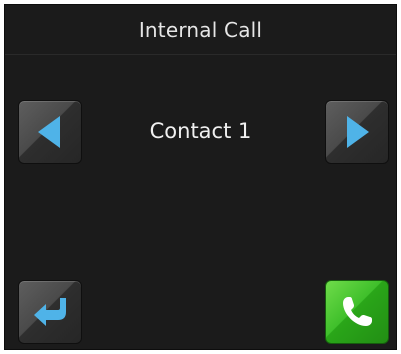  I want to click on call-button, so click(357, 312).